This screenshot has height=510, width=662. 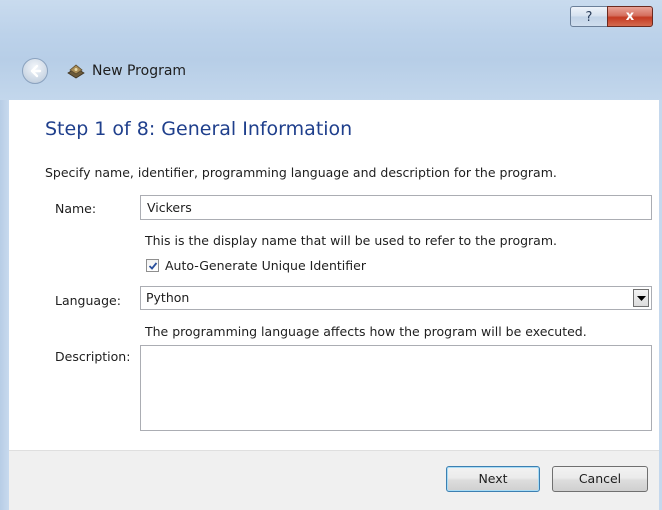 What do you see at coordinates (600, 479) in the screenshot?
I see `cancel-button: Cancel` at bounding box center [600, 479].